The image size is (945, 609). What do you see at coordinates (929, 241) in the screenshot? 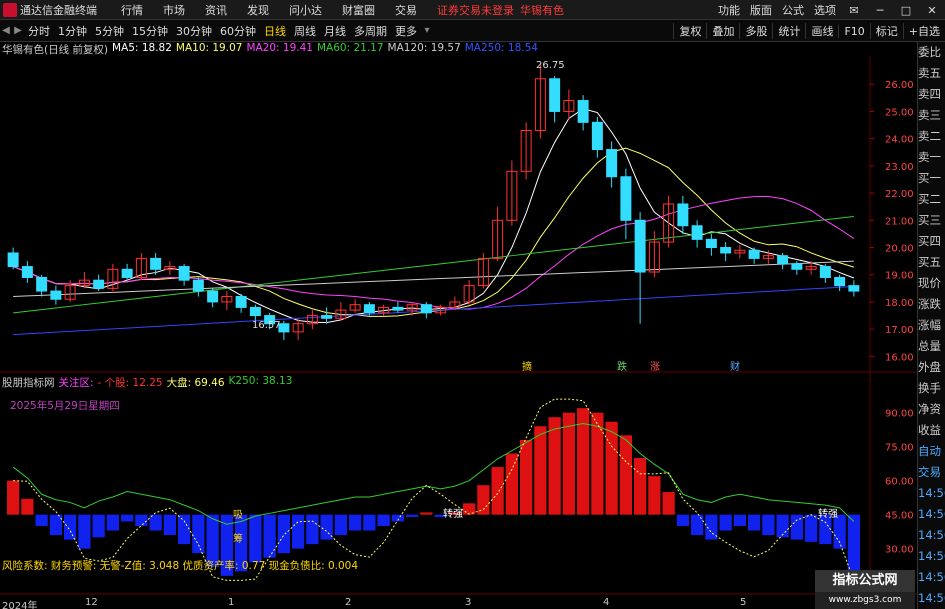
I see `quote-field-9: 买四` at bounding box center [929, 241].